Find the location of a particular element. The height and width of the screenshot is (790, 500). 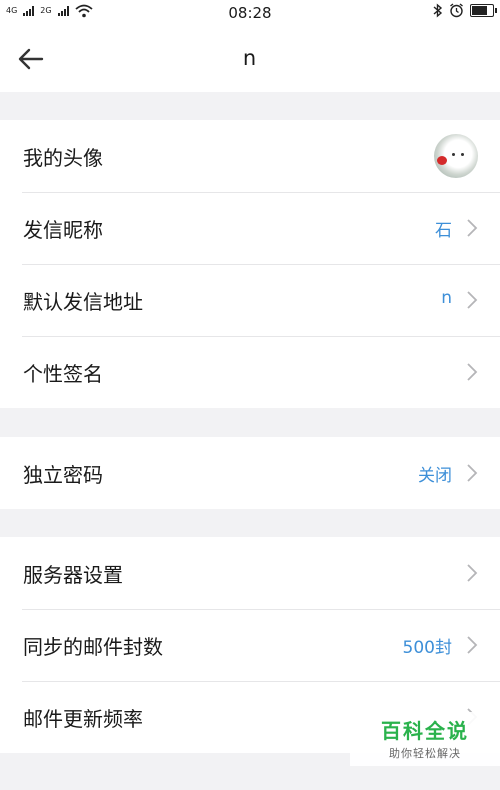

avatar-row: 我的头像 is located at coordinates (250, 156).